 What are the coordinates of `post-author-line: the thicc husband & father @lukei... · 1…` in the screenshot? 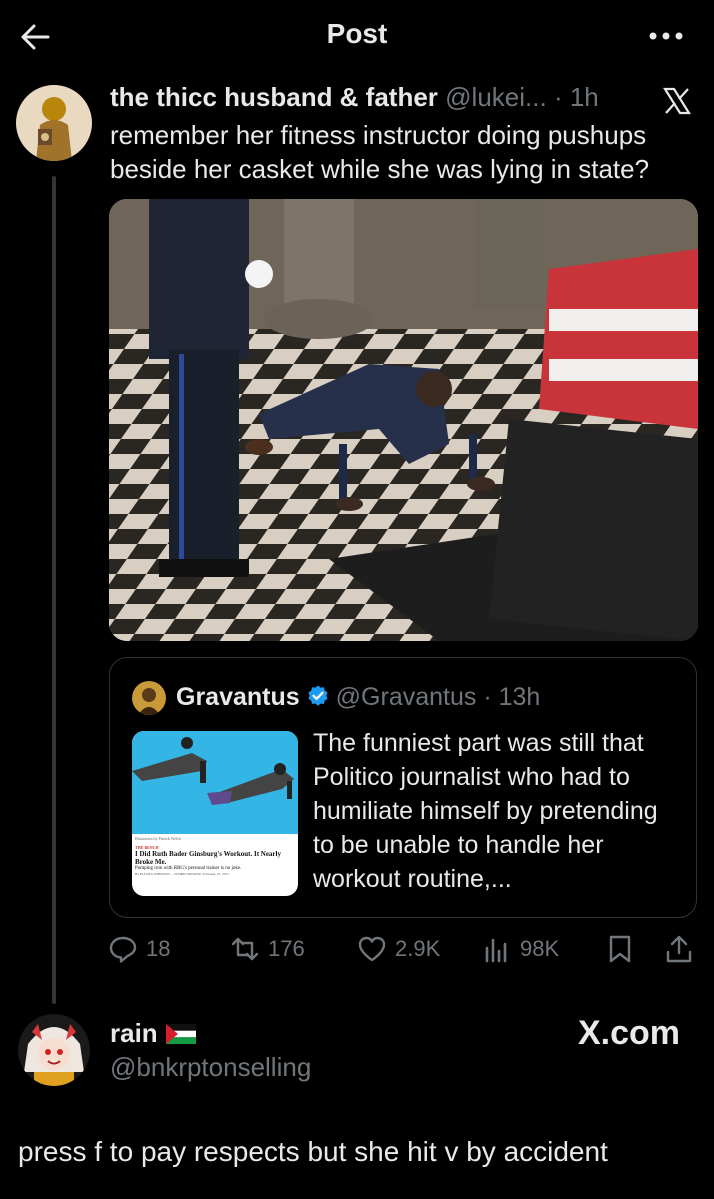 It's located at (354, 97).